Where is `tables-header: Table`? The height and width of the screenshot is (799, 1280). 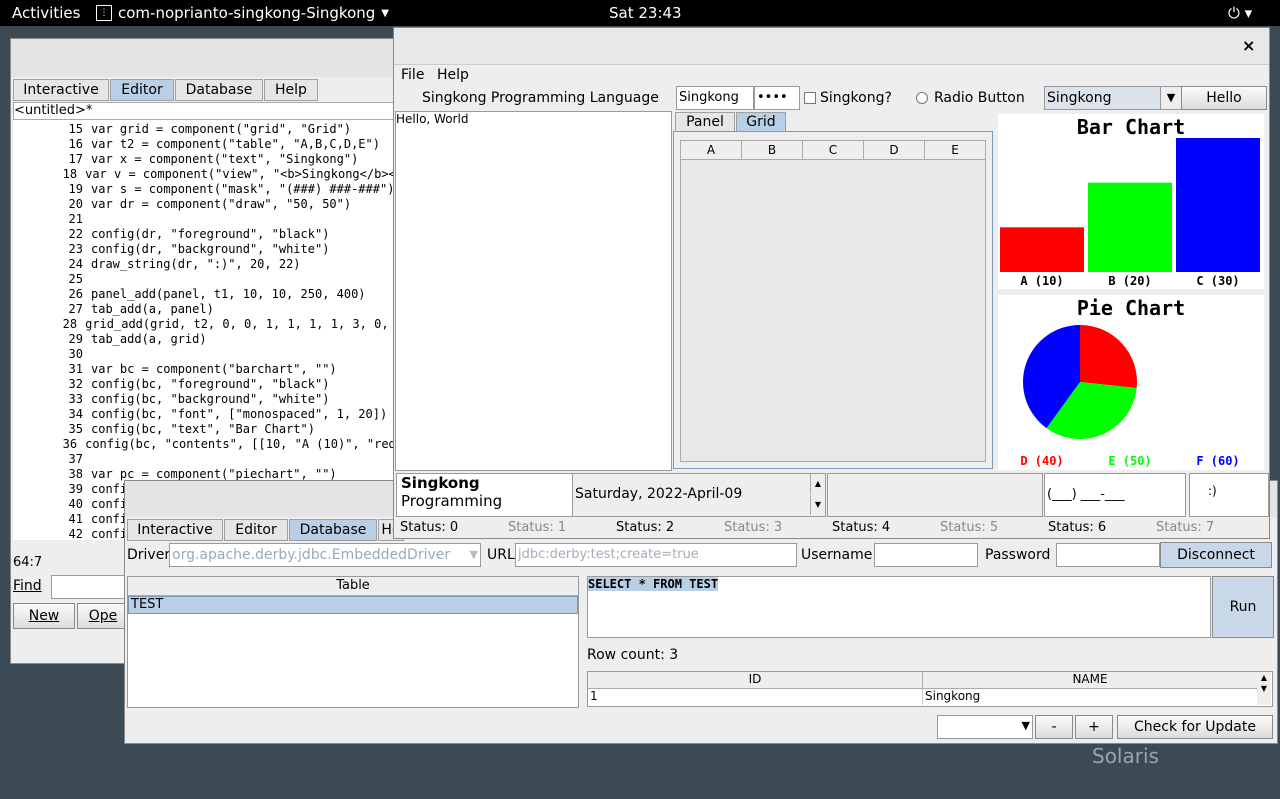
tables-header: Table is located at coordinates (353, 586).